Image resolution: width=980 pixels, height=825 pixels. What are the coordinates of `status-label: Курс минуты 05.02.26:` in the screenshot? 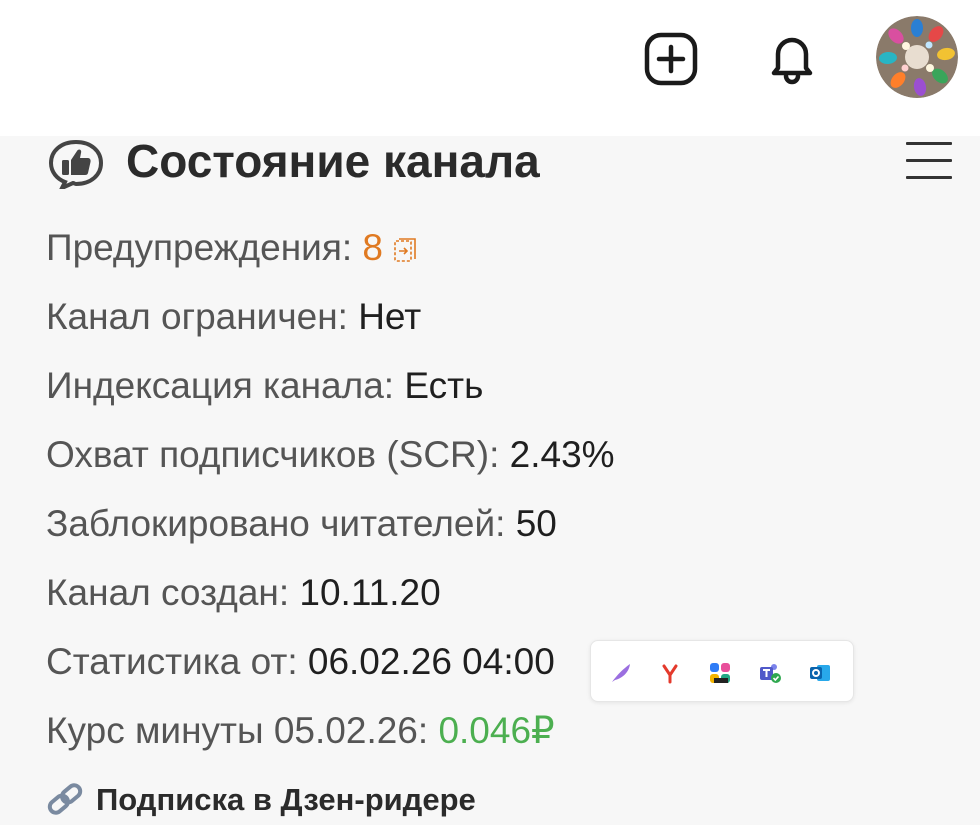 It's located at (242, 730).